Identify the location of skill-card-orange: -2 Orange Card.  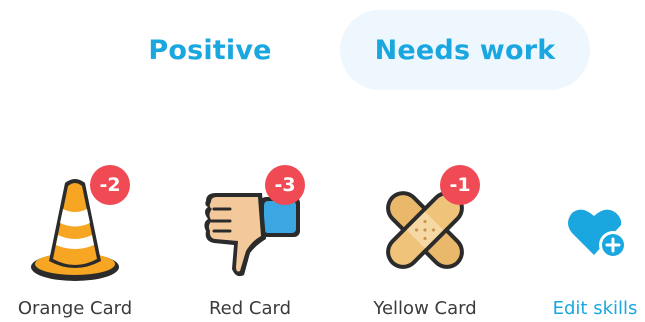
(75, 243).